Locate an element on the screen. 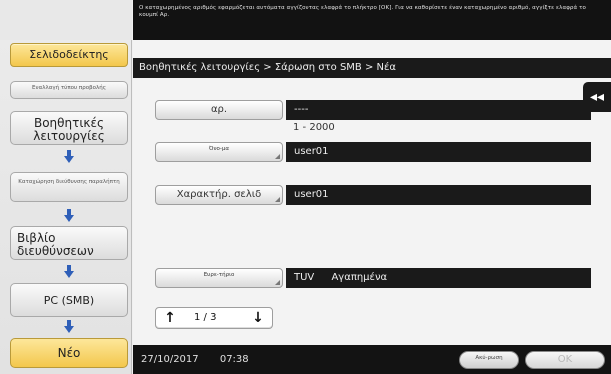  index-button: Χαρακτήρ. σελιδ is located at coordinates (219, 195).